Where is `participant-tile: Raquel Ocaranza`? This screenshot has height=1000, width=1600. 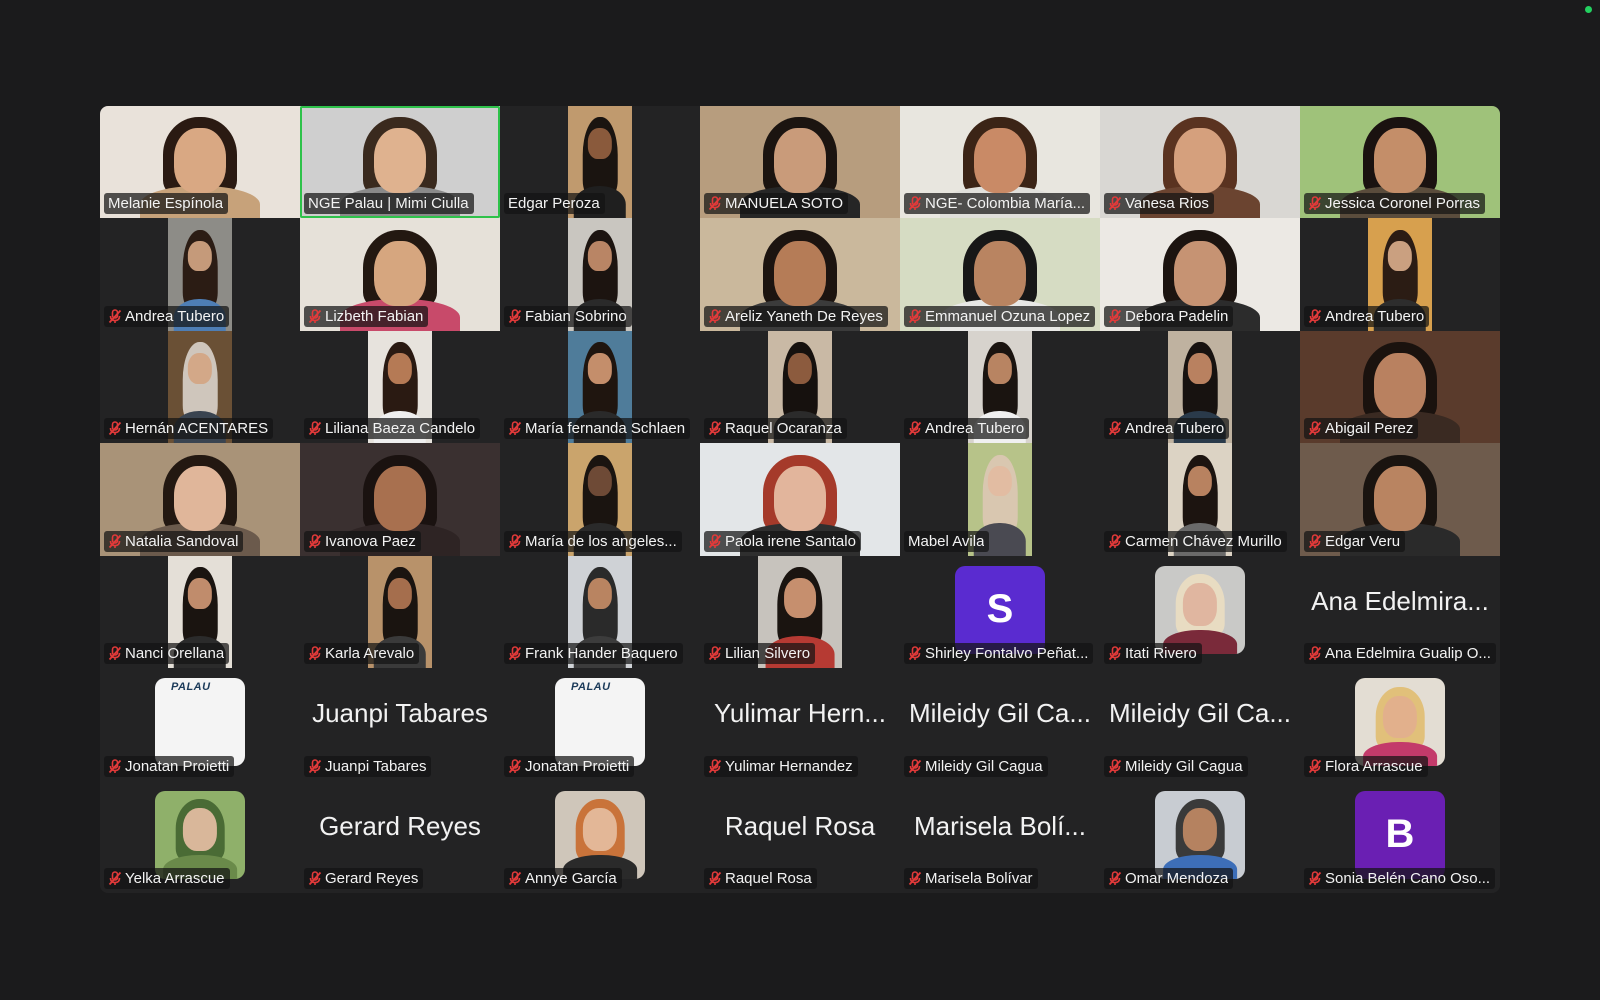
participant-tile: Raquel Ocaranza is located at coordinates (800, 387).